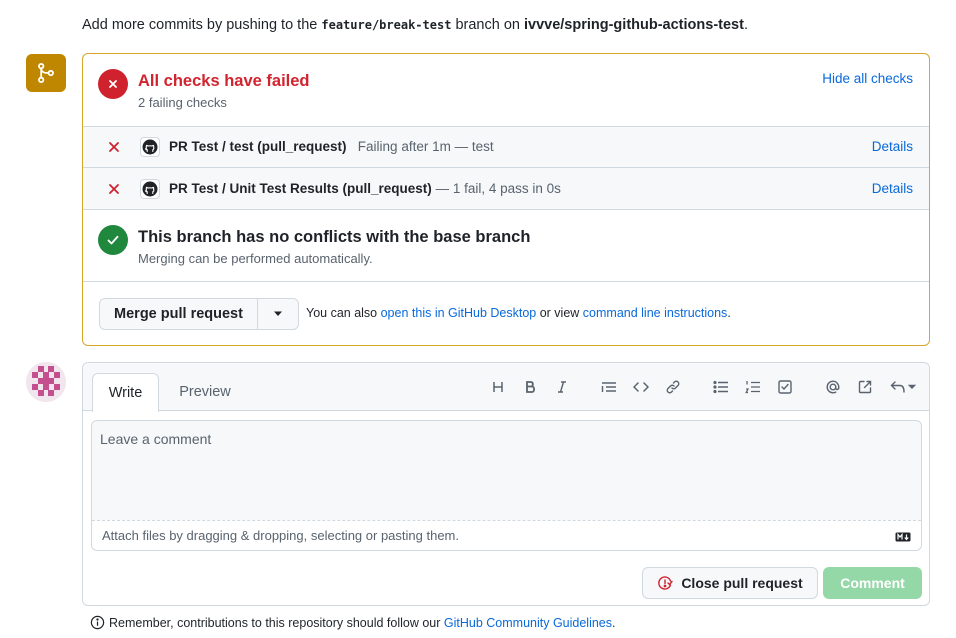 The image size is (956, 638). What do you see at coordinates (498, 188) in the screenshot?
I see `check-status: — 1 fail, 4 pass in 0s` at bounding box center [498, 188].